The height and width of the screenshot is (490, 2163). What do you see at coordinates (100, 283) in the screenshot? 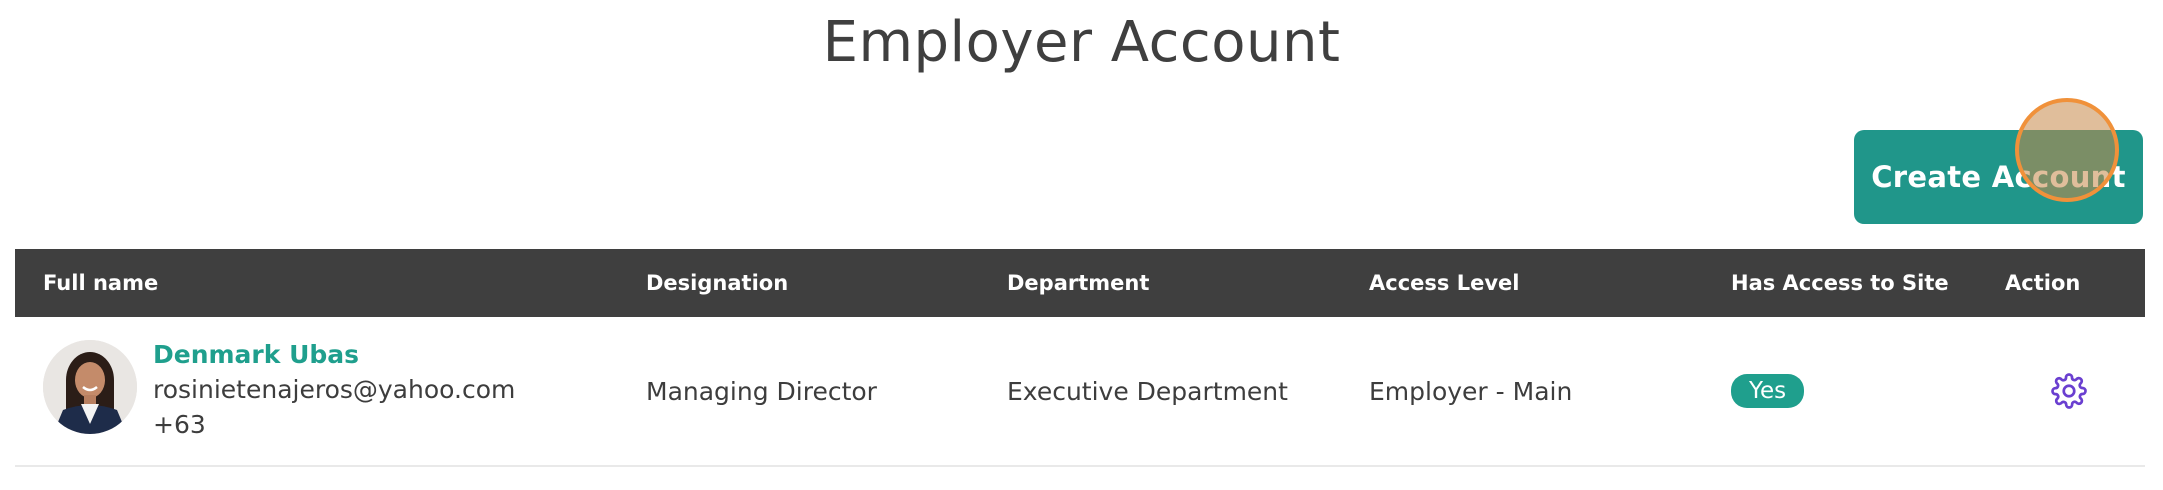
I see `header-full-name: Full name` at bounding box center [100, 283].